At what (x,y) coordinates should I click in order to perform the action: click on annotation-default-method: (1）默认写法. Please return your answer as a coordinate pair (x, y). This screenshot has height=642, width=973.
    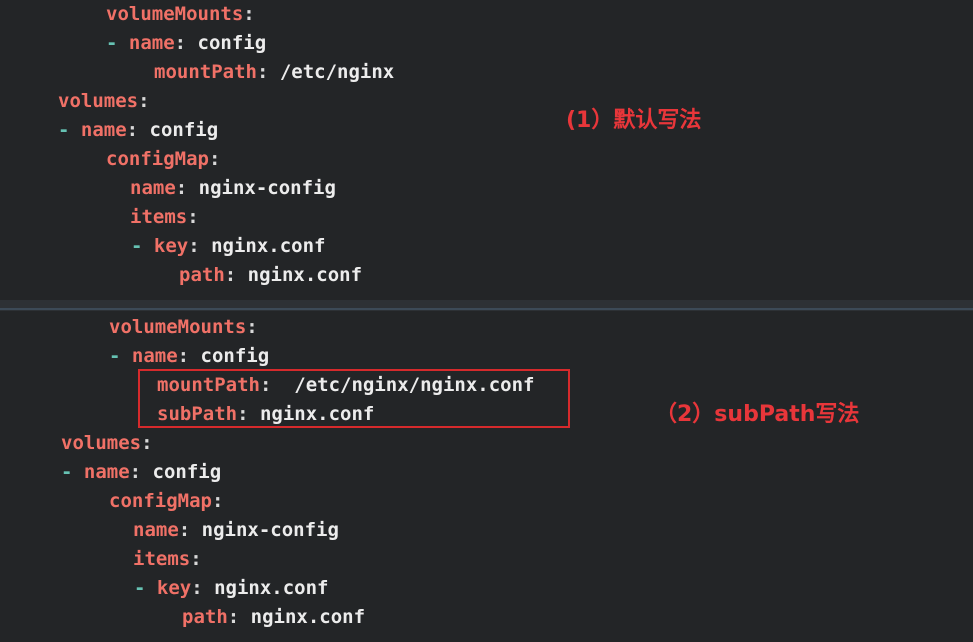
    Looking at the image, I should click on (634, 120).